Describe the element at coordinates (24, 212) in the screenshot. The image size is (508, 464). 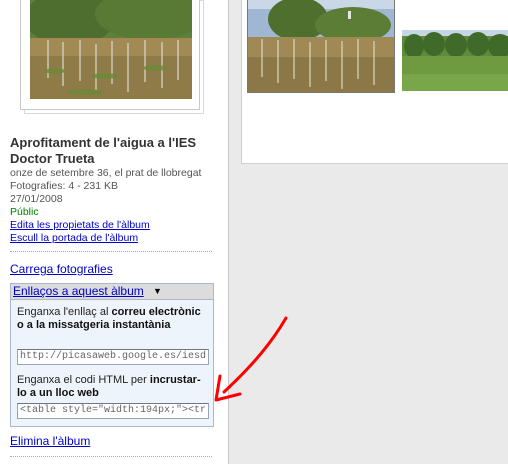
I see `album-visibility: Públic` at that location.